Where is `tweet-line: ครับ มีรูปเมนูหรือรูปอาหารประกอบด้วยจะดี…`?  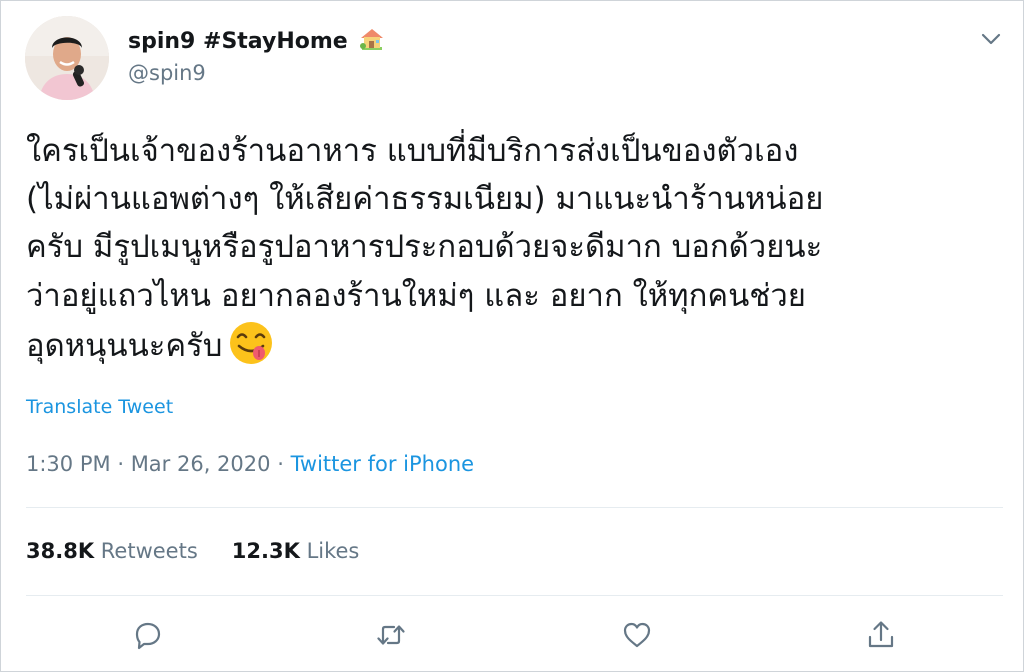
tweet-line: ครับ มีรูปเมนูหรือรูปอาหารประกอบด้วยจะดี… is located at coordinates (424, 247).